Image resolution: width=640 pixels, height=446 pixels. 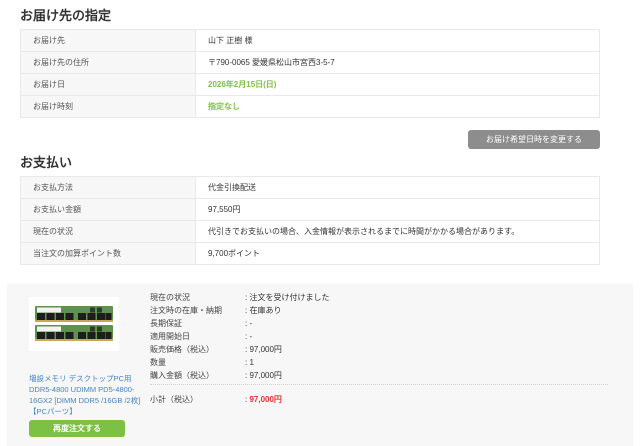 What do you see at coordinates (108, 62) in the screenshot?
I see `row-label: お届け先の住所` at bounding box center [108, 62].